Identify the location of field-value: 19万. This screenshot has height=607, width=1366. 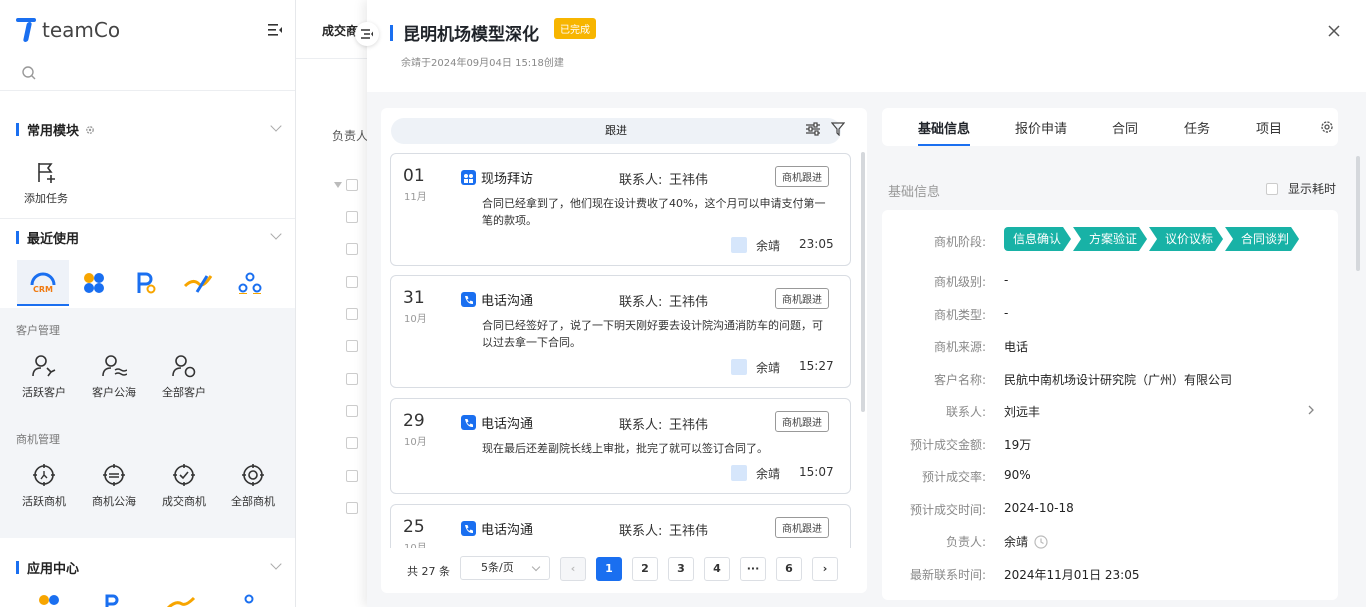
(1018, 445).